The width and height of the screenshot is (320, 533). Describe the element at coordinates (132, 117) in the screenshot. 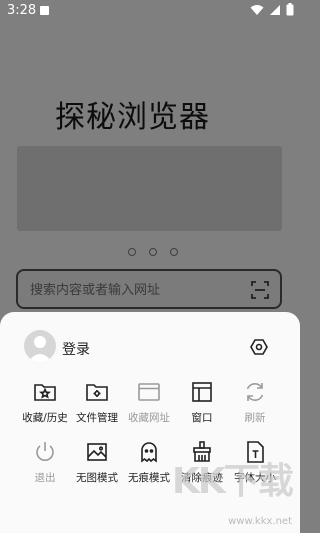

I see `app-title: 探秘浏览器` at that location.